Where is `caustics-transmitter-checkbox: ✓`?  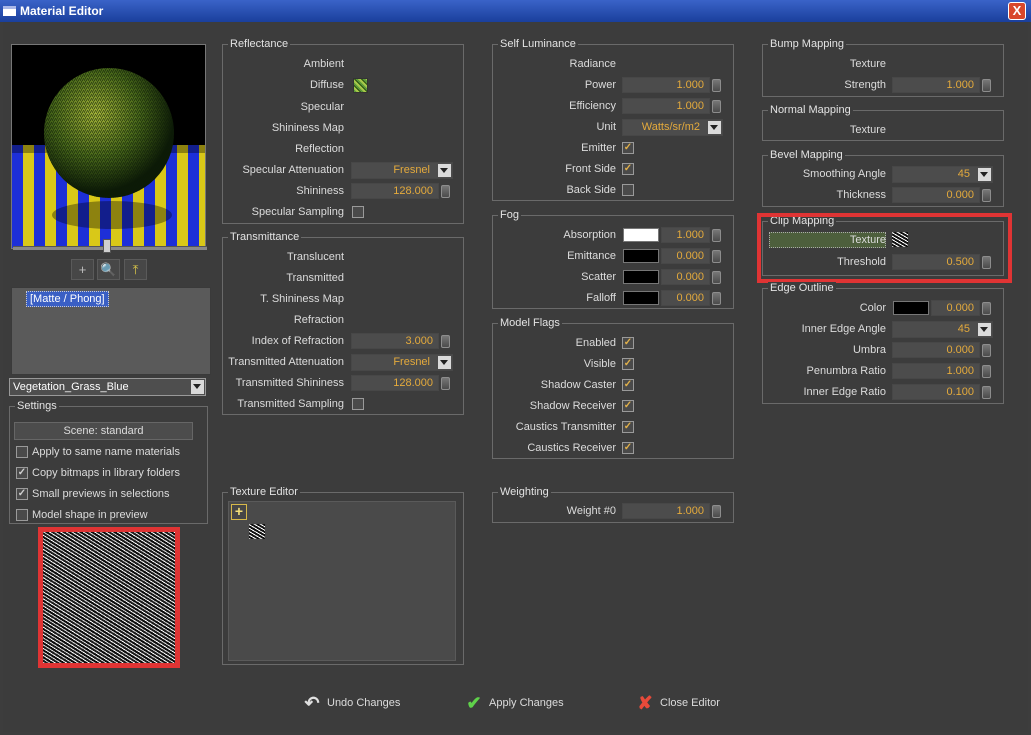
caustics-transmitter-checkbox: ✓ is located at coordinates (628, 427).